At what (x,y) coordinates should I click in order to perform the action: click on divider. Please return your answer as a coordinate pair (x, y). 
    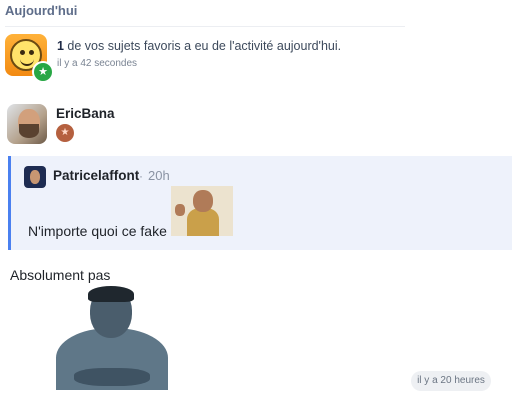
    Looking at the image, I should click on (205, 26).